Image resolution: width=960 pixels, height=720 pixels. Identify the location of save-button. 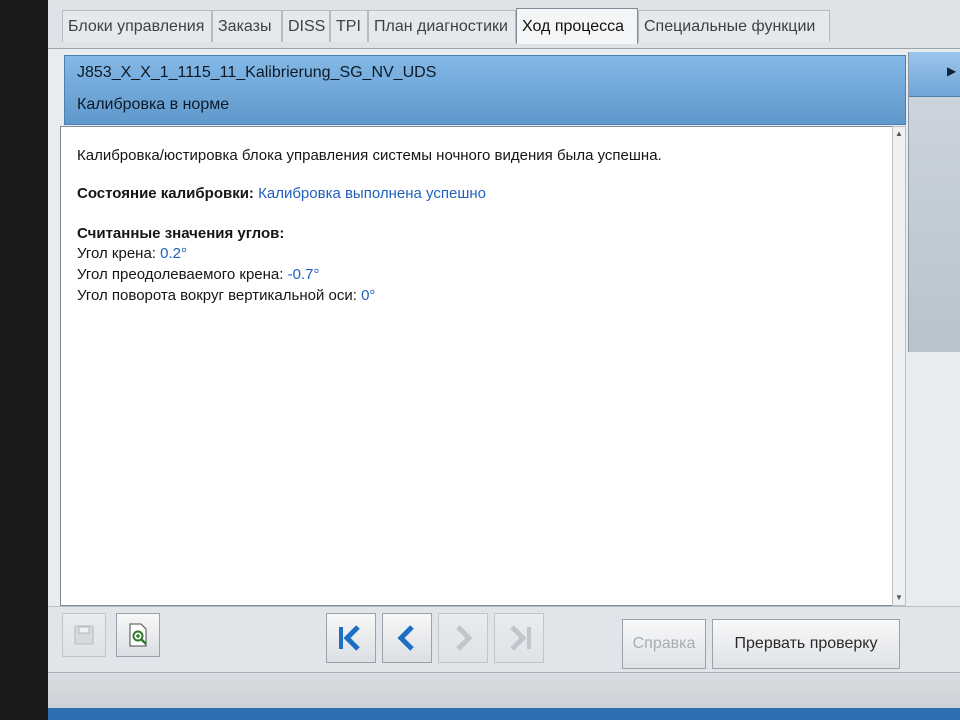
(84, 635).